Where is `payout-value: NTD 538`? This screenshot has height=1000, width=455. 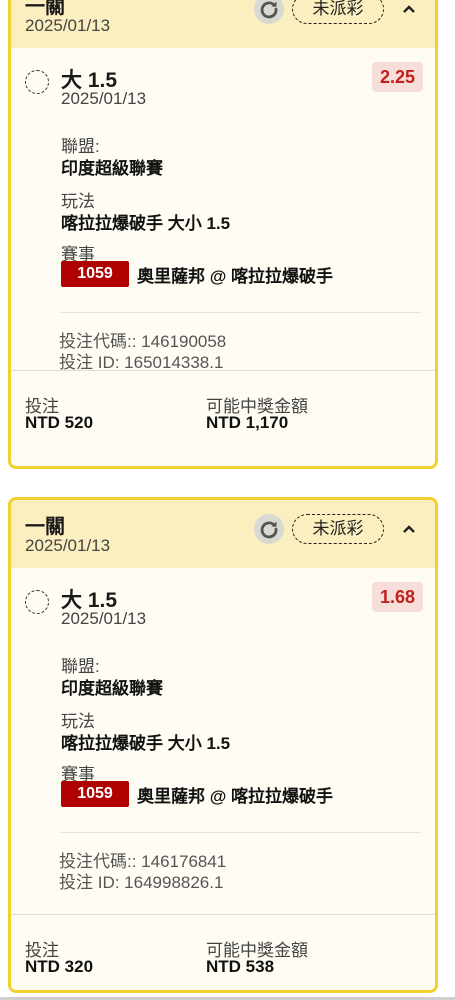
payout-value: NTD 538 is located at coordinates (240, 966).